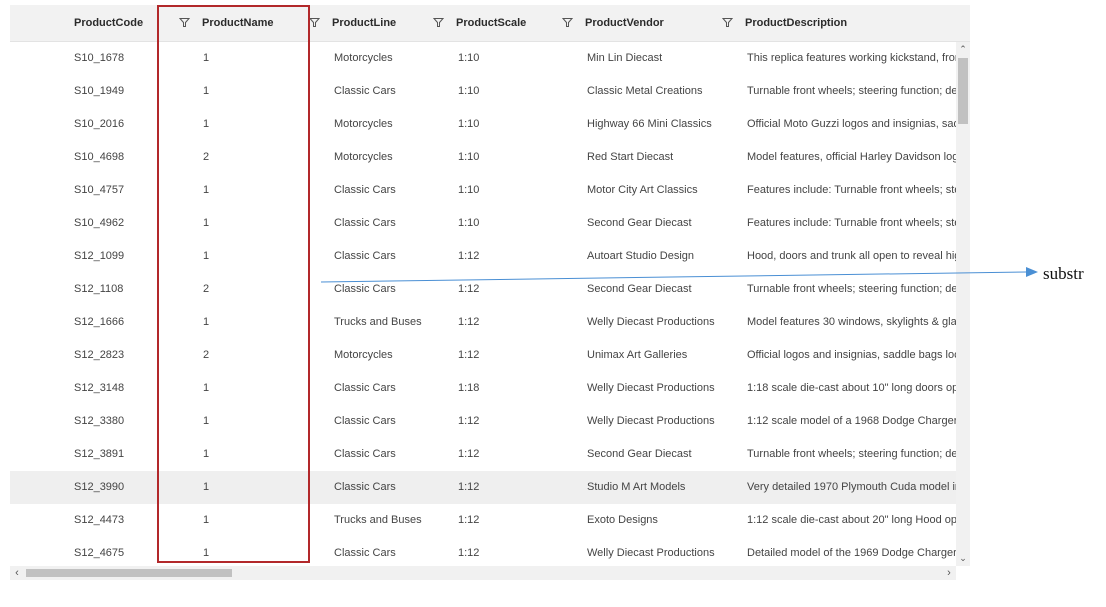  What do you see at coordinates (679, 275) in the screenshot?
I see `annotation-arrow` at bounding box center [679, 275].